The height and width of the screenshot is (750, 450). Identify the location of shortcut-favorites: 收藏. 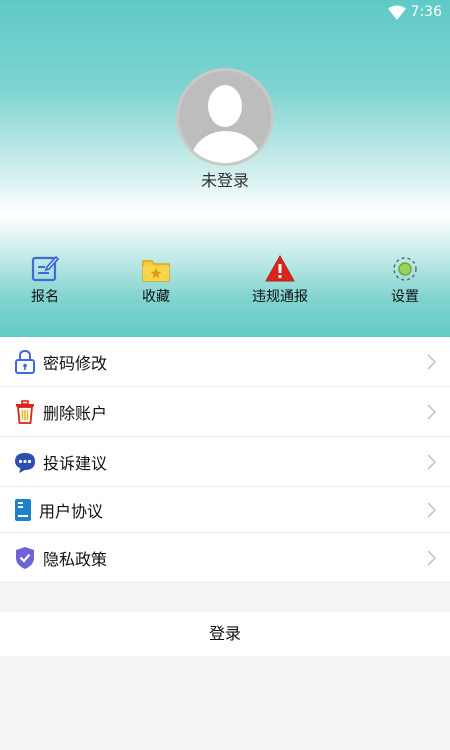
(156, 280).